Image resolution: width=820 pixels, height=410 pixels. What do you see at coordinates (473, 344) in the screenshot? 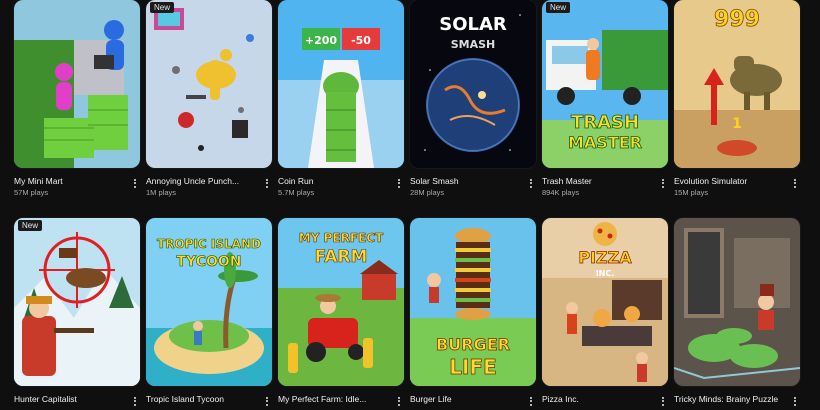
I see `burger-title: BURGER` at bounding box center [473, 344].